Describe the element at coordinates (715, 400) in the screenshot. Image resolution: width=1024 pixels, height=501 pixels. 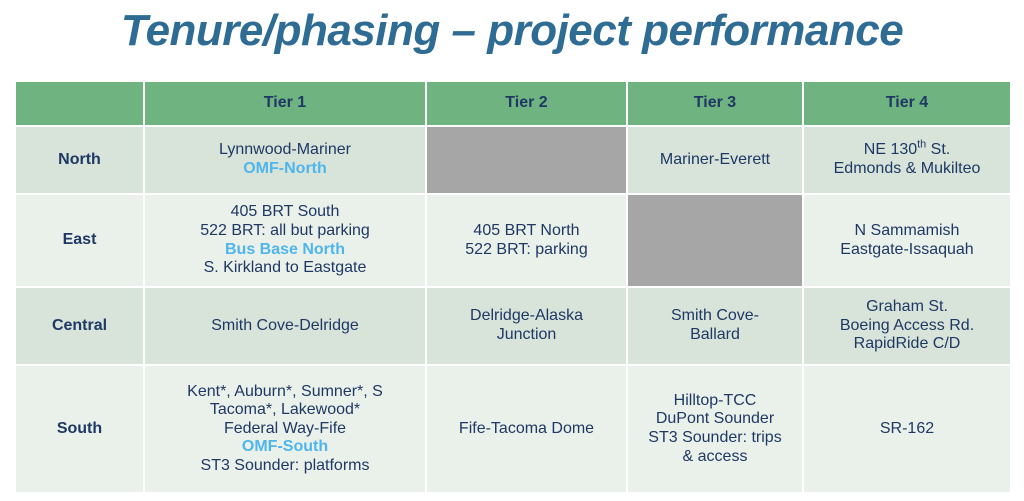
I see `cell-line: Hilltop-TCC` at that location.